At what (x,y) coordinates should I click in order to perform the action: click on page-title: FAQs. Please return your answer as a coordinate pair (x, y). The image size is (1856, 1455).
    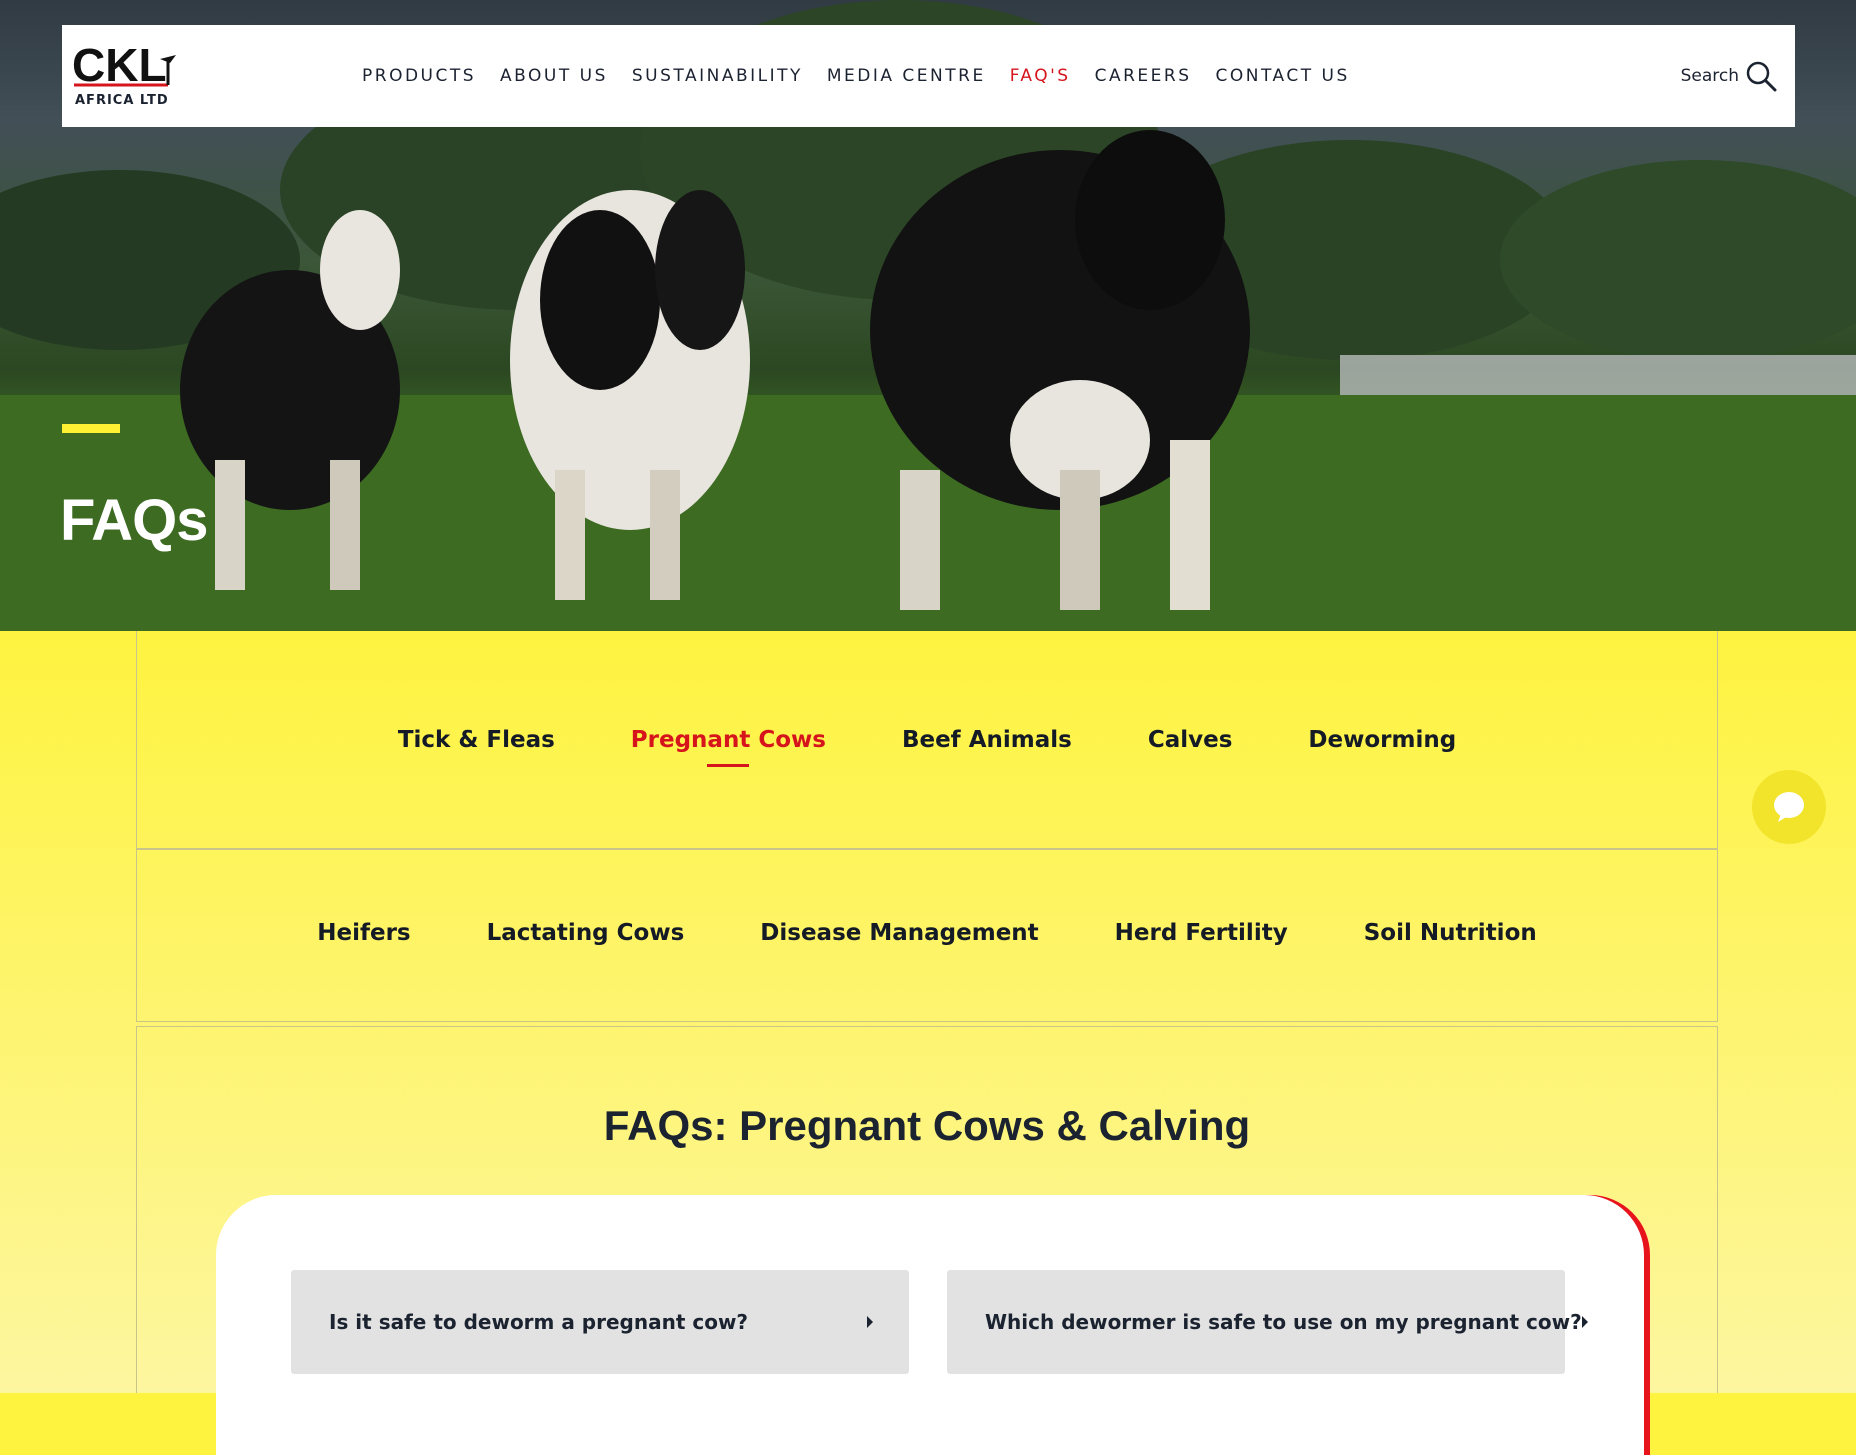
    Looking at the image, I should click on (134, 520).